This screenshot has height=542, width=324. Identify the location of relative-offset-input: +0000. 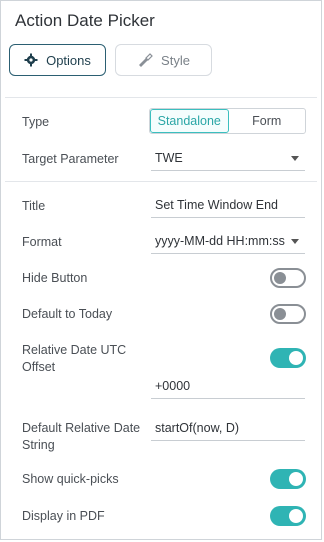
(228, 386).